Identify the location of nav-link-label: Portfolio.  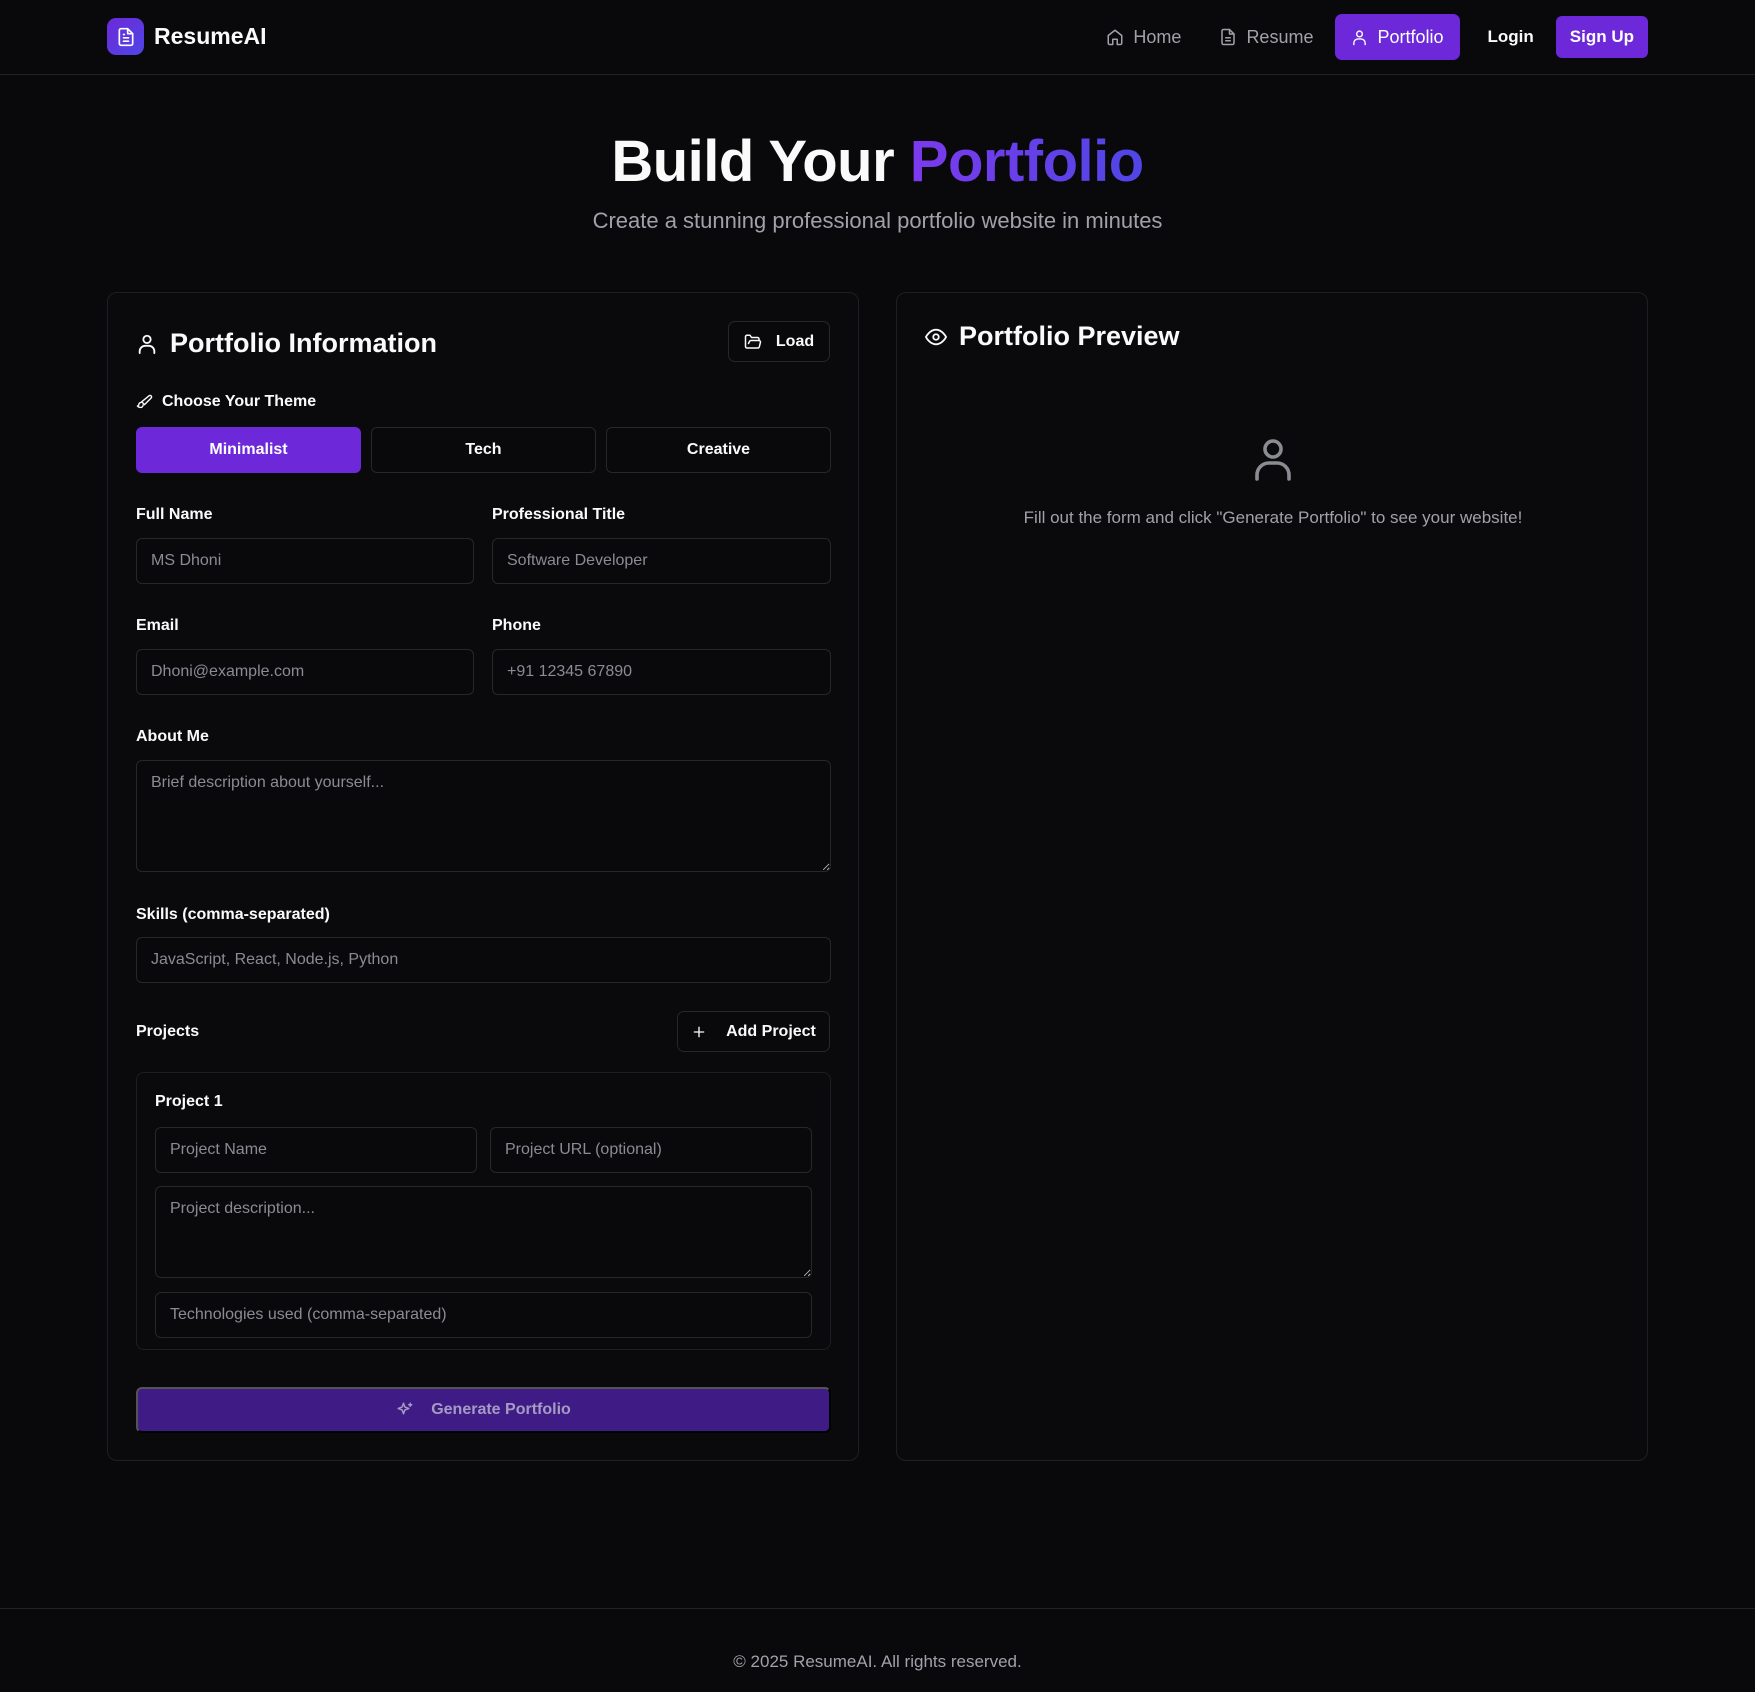
(1410, 36).